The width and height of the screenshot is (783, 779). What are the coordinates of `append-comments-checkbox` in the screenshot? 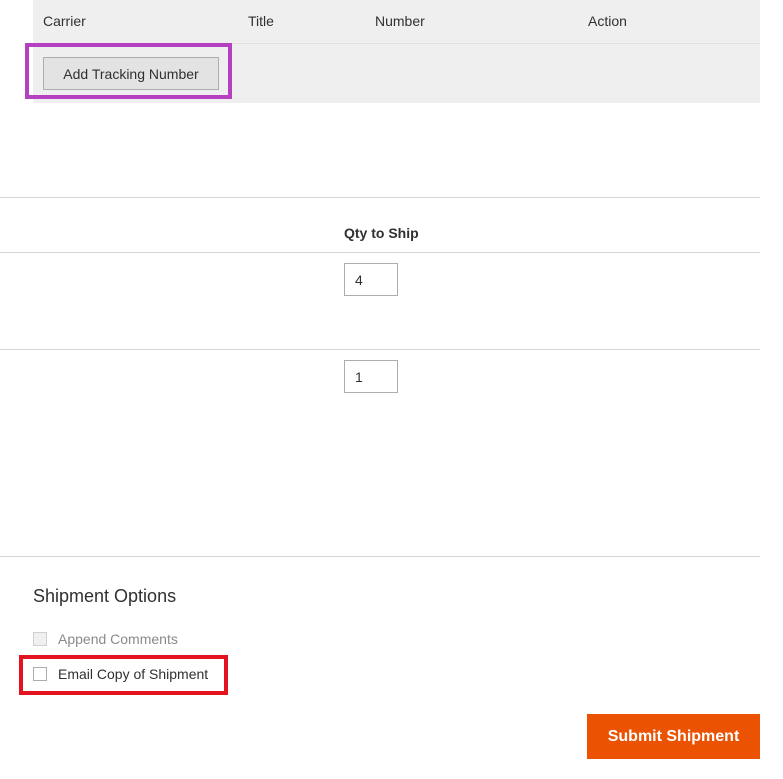 It's located at (40, 639).